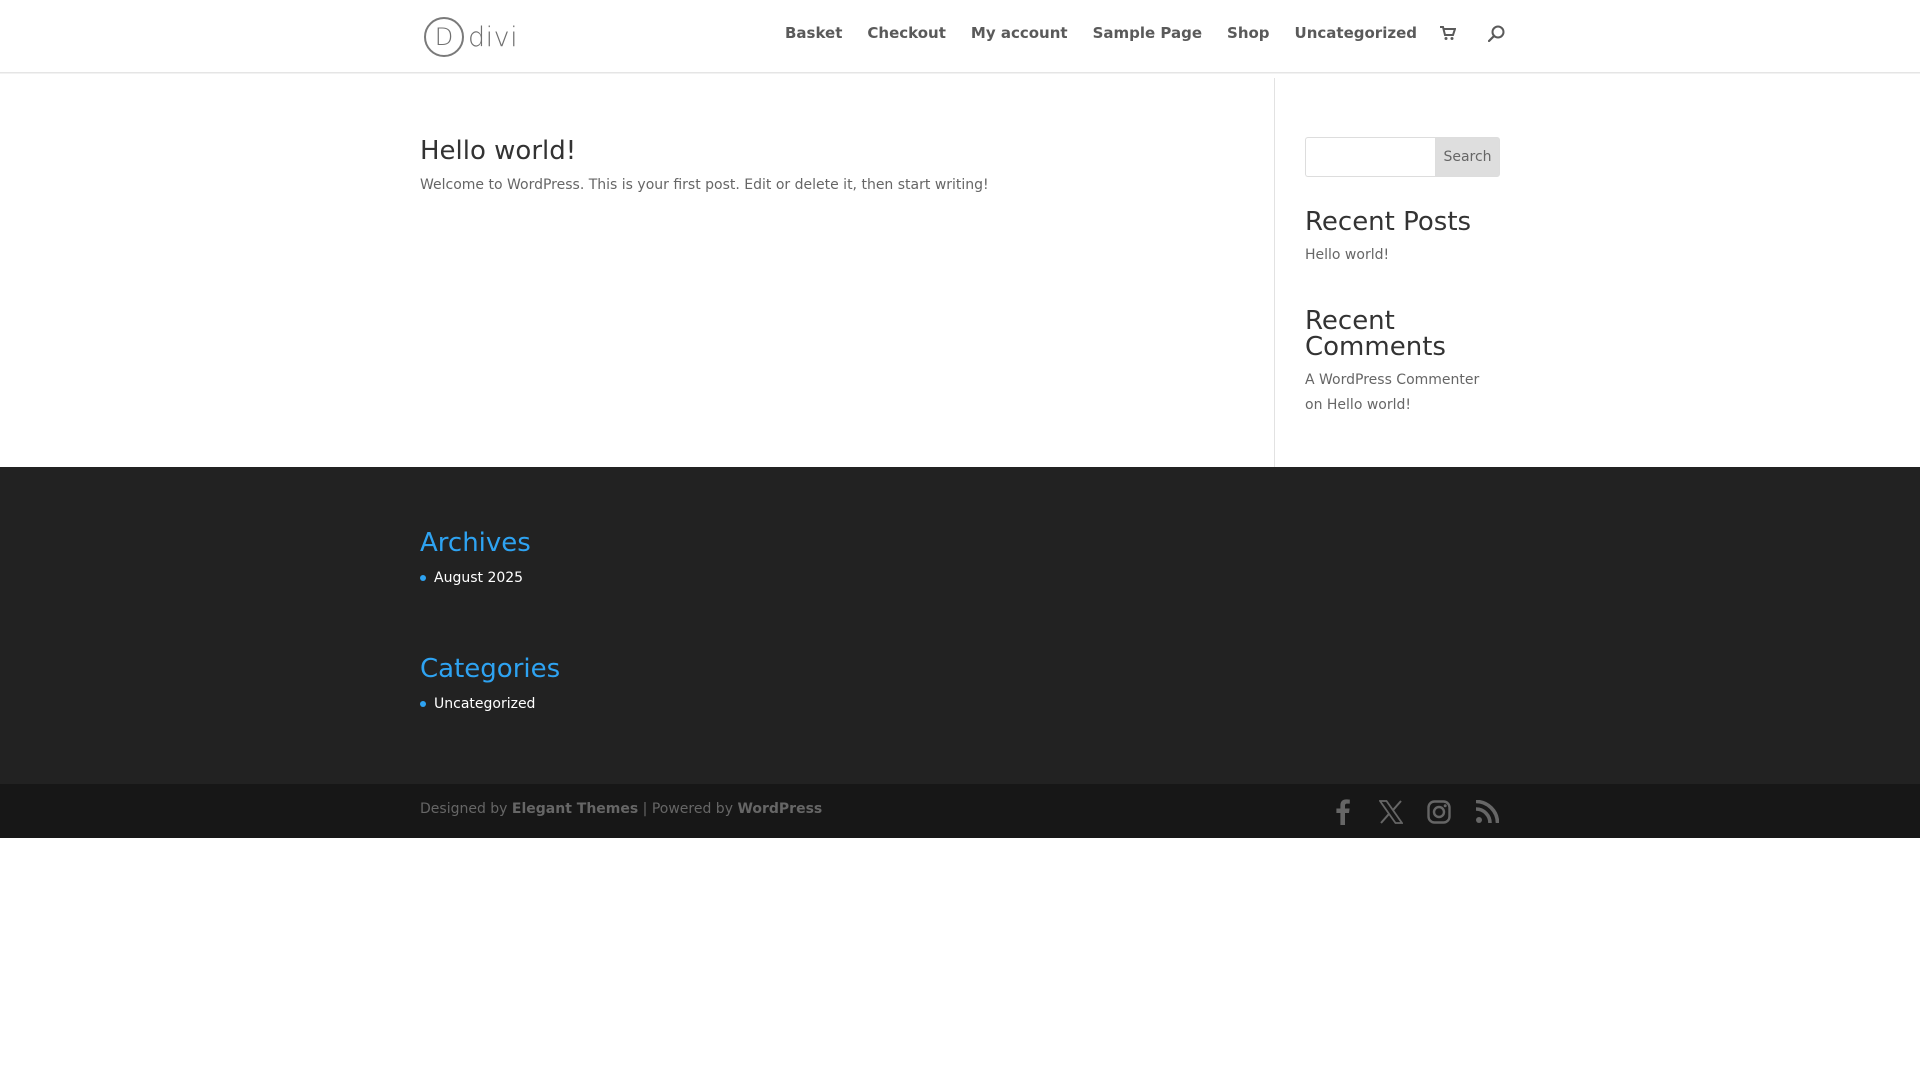 The width and height of the screenshot is (1920, 1080). What do you see at coordinates (1369, 405) in the screenshot?
I see `comment-post-link: Hello world!` at bounding box center [1369, 405].